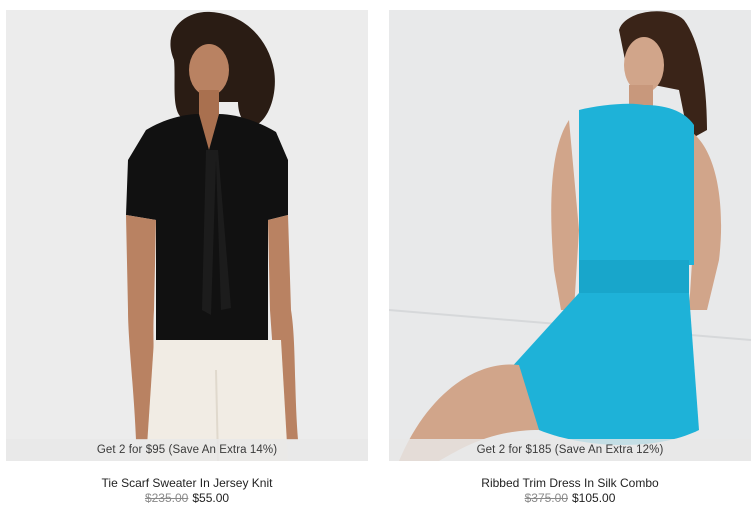 This screenshot has width=756, height=509. I want to click on product-prices: $375.00 $105.00, so click(570, 498).